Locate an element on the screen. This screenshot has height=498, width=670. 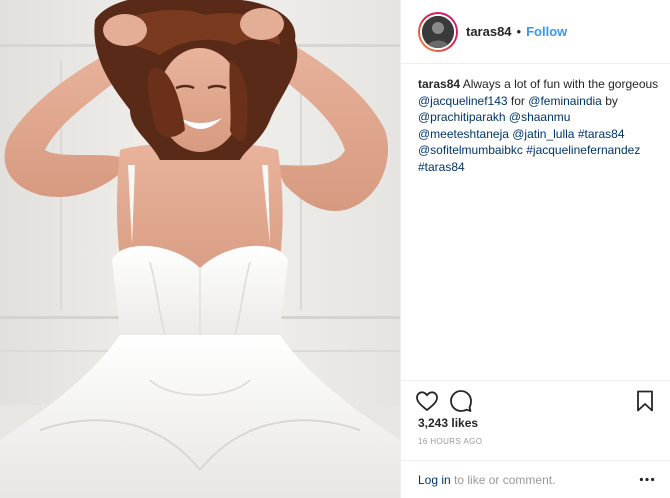
avatar-image is located at coordinates (438, 31).